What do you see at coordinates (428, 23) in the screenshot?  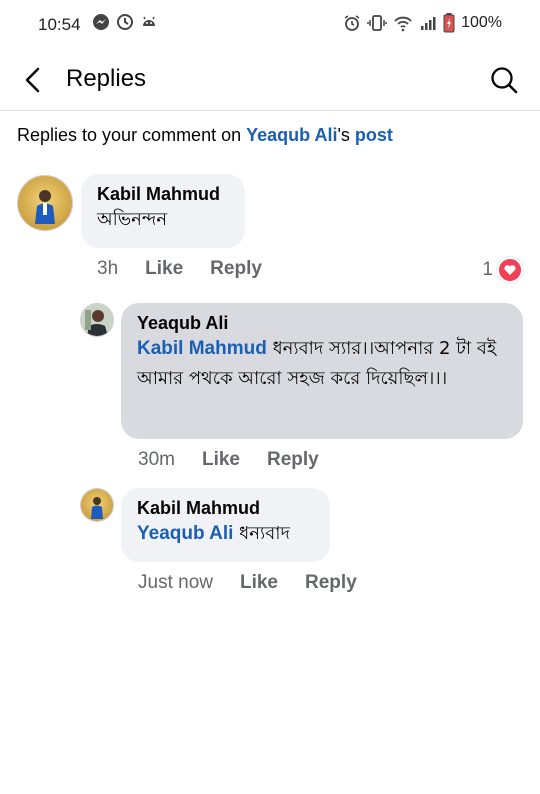 I see `signal-icon` at bounding box center [428, 23].